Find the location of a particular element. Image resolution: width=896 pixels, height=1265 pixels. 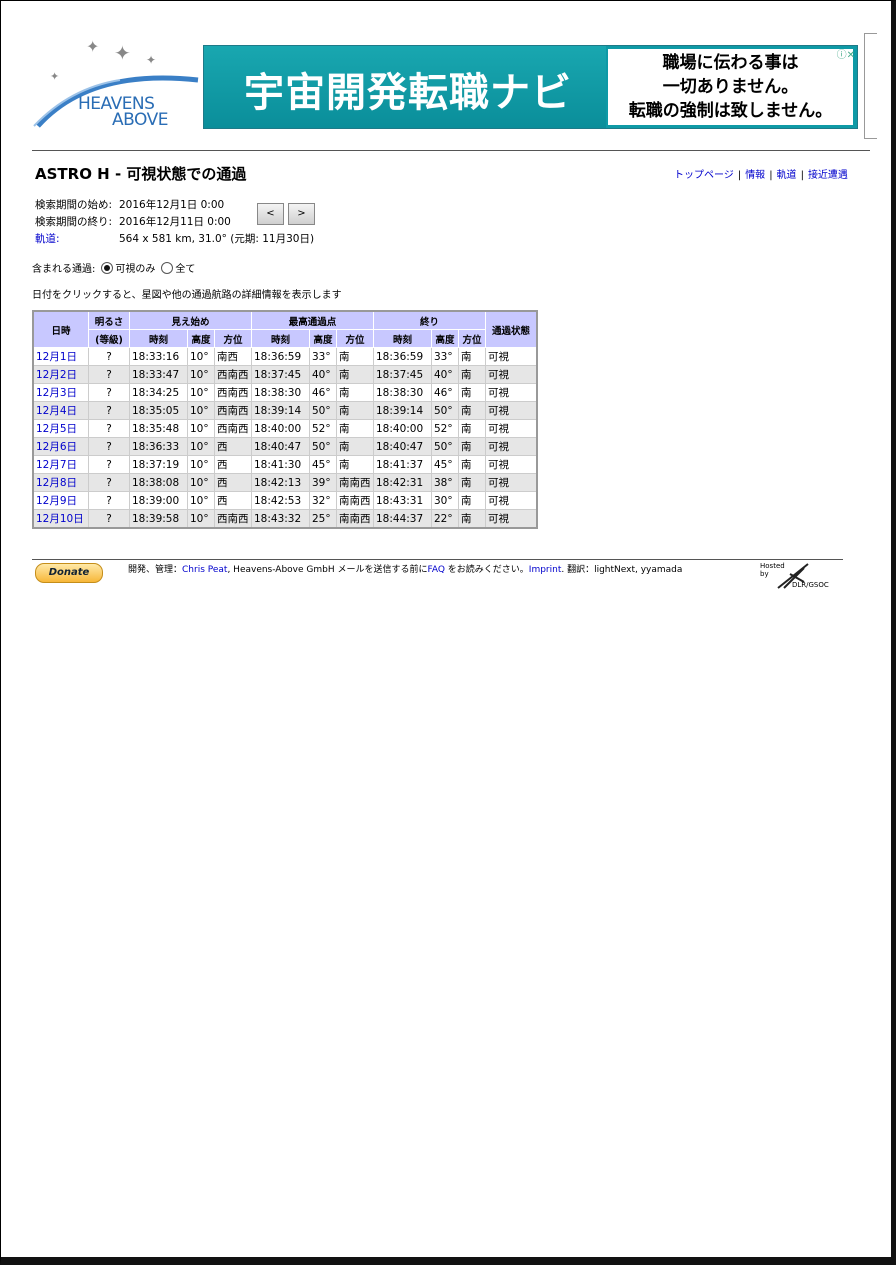

cell-start-time: 18:33:16 is located at coordinates (158, 356).